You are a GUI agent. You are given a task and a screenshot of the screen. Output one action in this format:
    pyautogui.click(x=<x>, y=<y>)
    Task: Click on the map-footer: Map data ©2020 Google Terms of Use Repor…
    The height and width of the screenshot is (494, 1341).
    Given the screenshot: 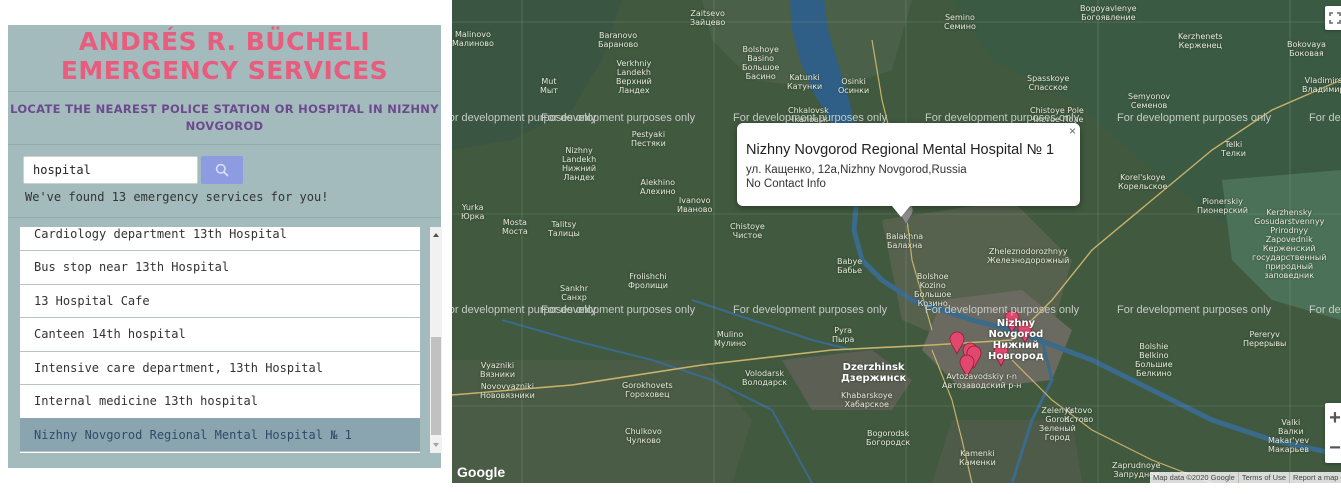 What is the action you would take?
    pyautogui.click(x=1245, y=477)
    